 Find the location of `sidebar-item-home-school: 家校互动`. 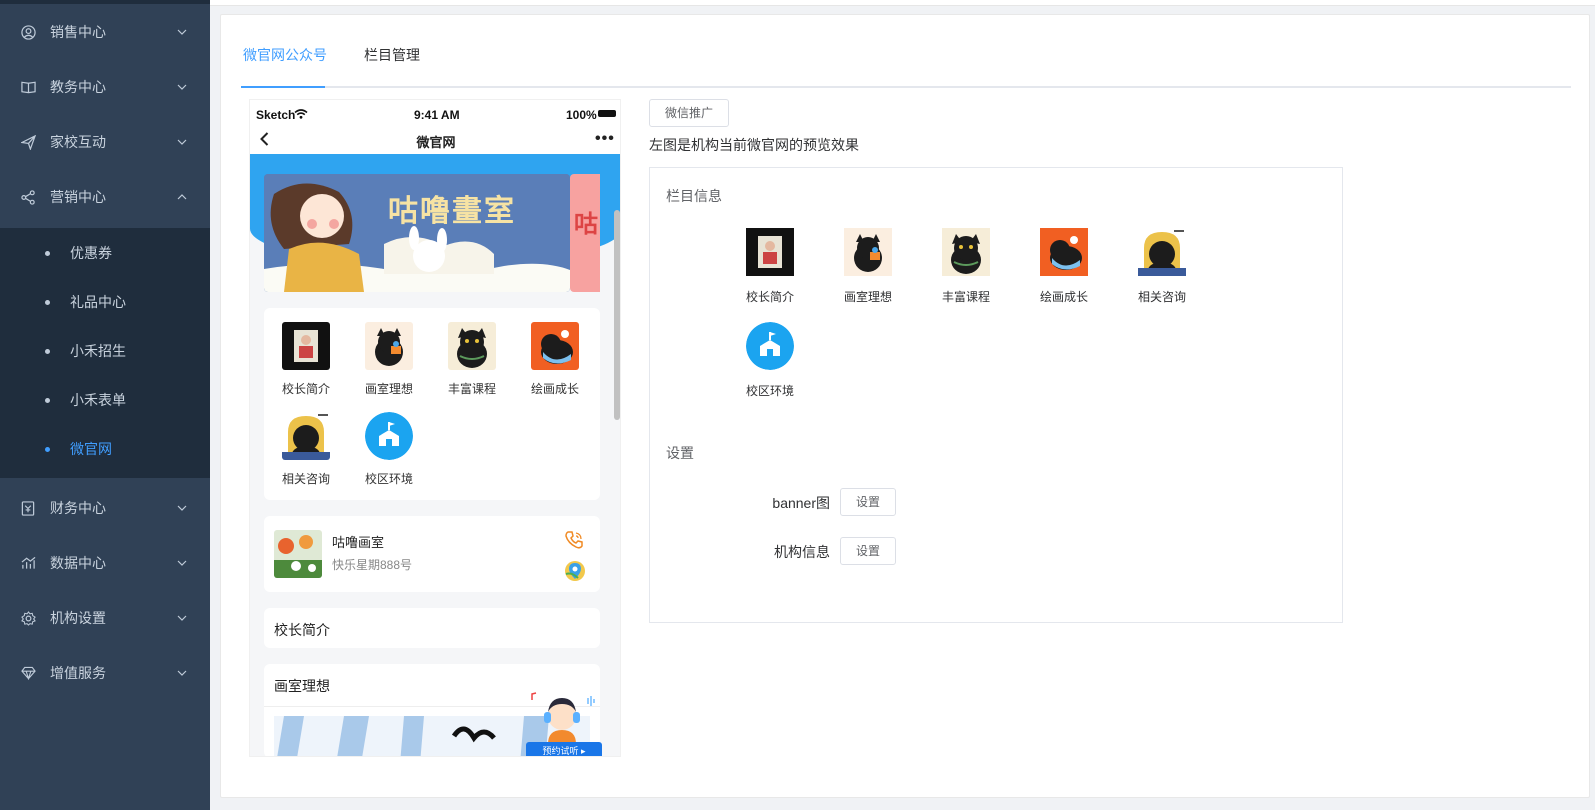

sidebar-item-home-school: 家校互动 is located at coordinates (105, 142).